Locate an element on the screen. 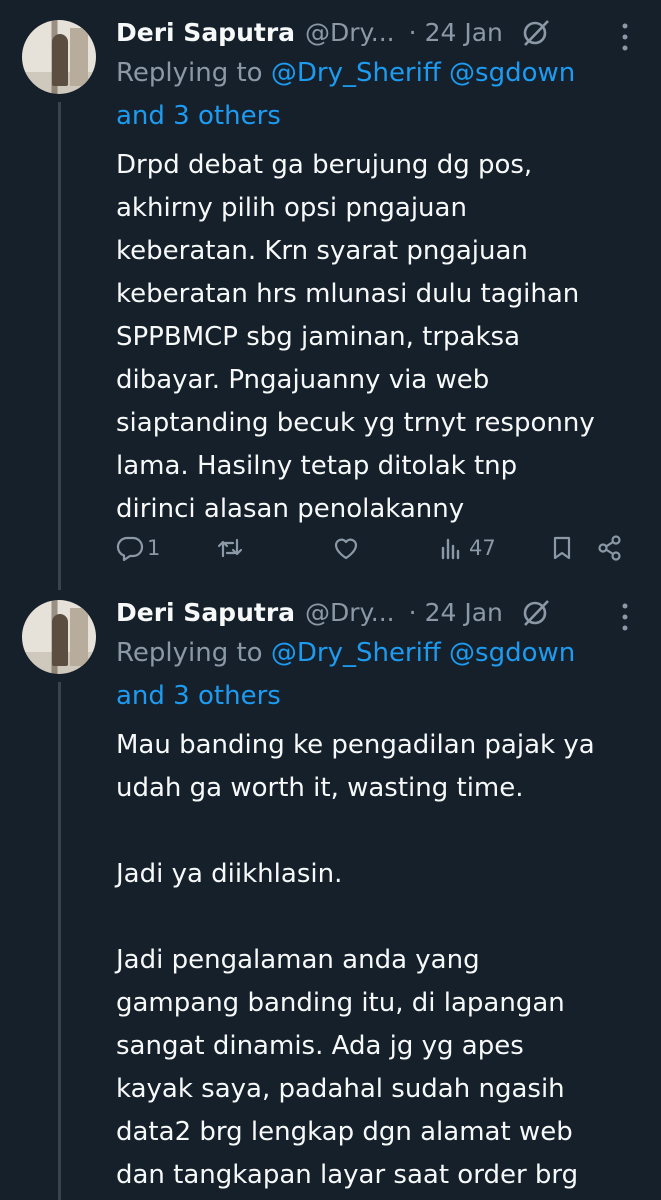  text-line: kayak saya, padahal sudah ngasih is located at coordinates (340, 1089).